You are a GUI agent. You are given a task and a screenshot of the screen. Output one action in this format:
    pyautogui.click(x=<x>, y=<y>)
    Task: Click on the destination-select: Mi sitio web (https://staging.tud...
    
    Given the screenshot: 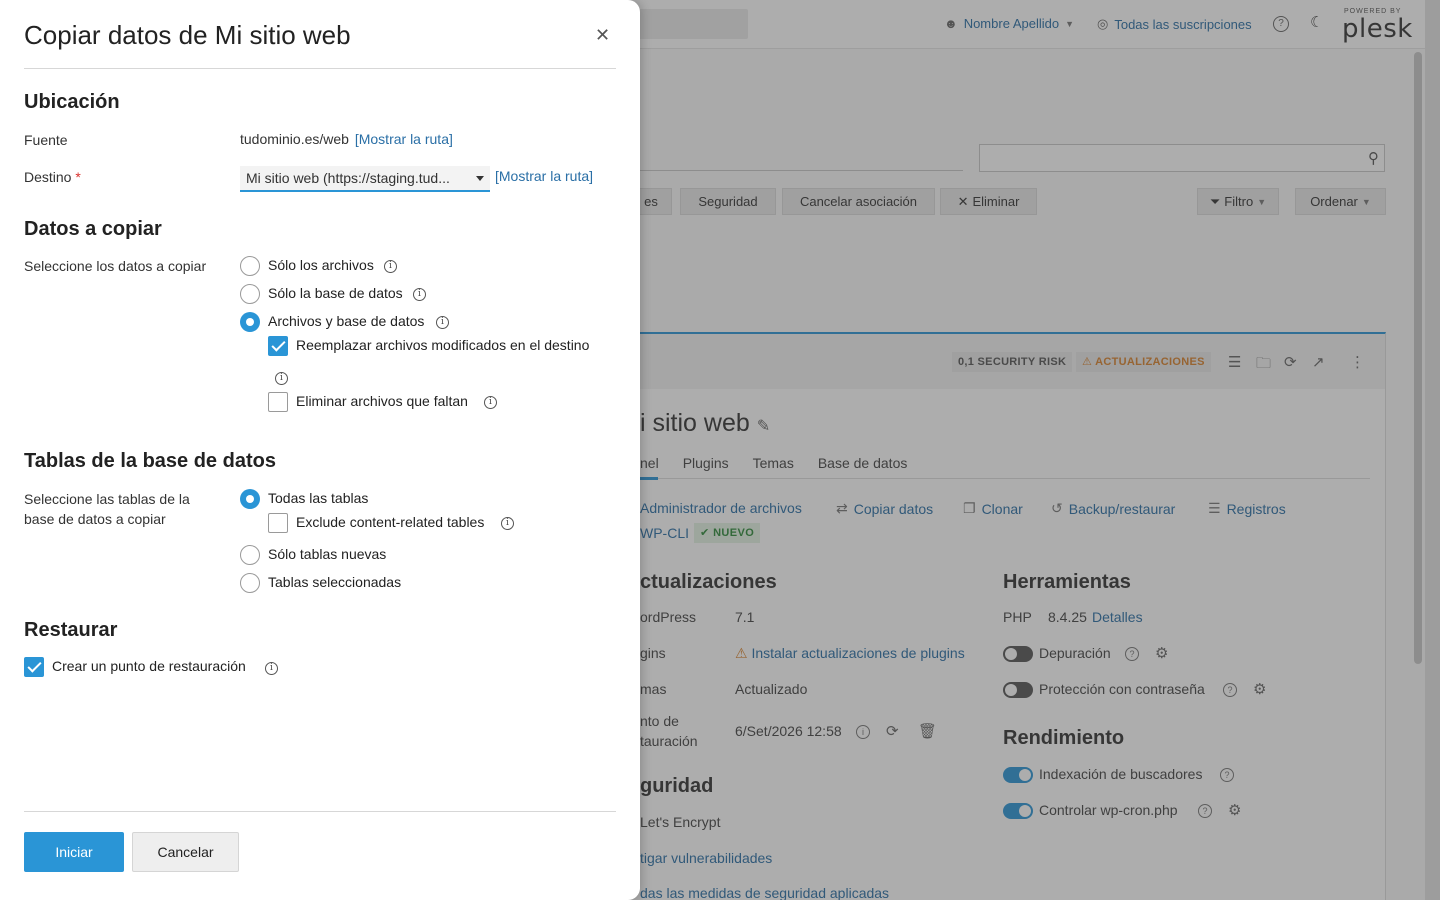 What is the action you would take?
    pyautogui.click(x=365, y=179)
    